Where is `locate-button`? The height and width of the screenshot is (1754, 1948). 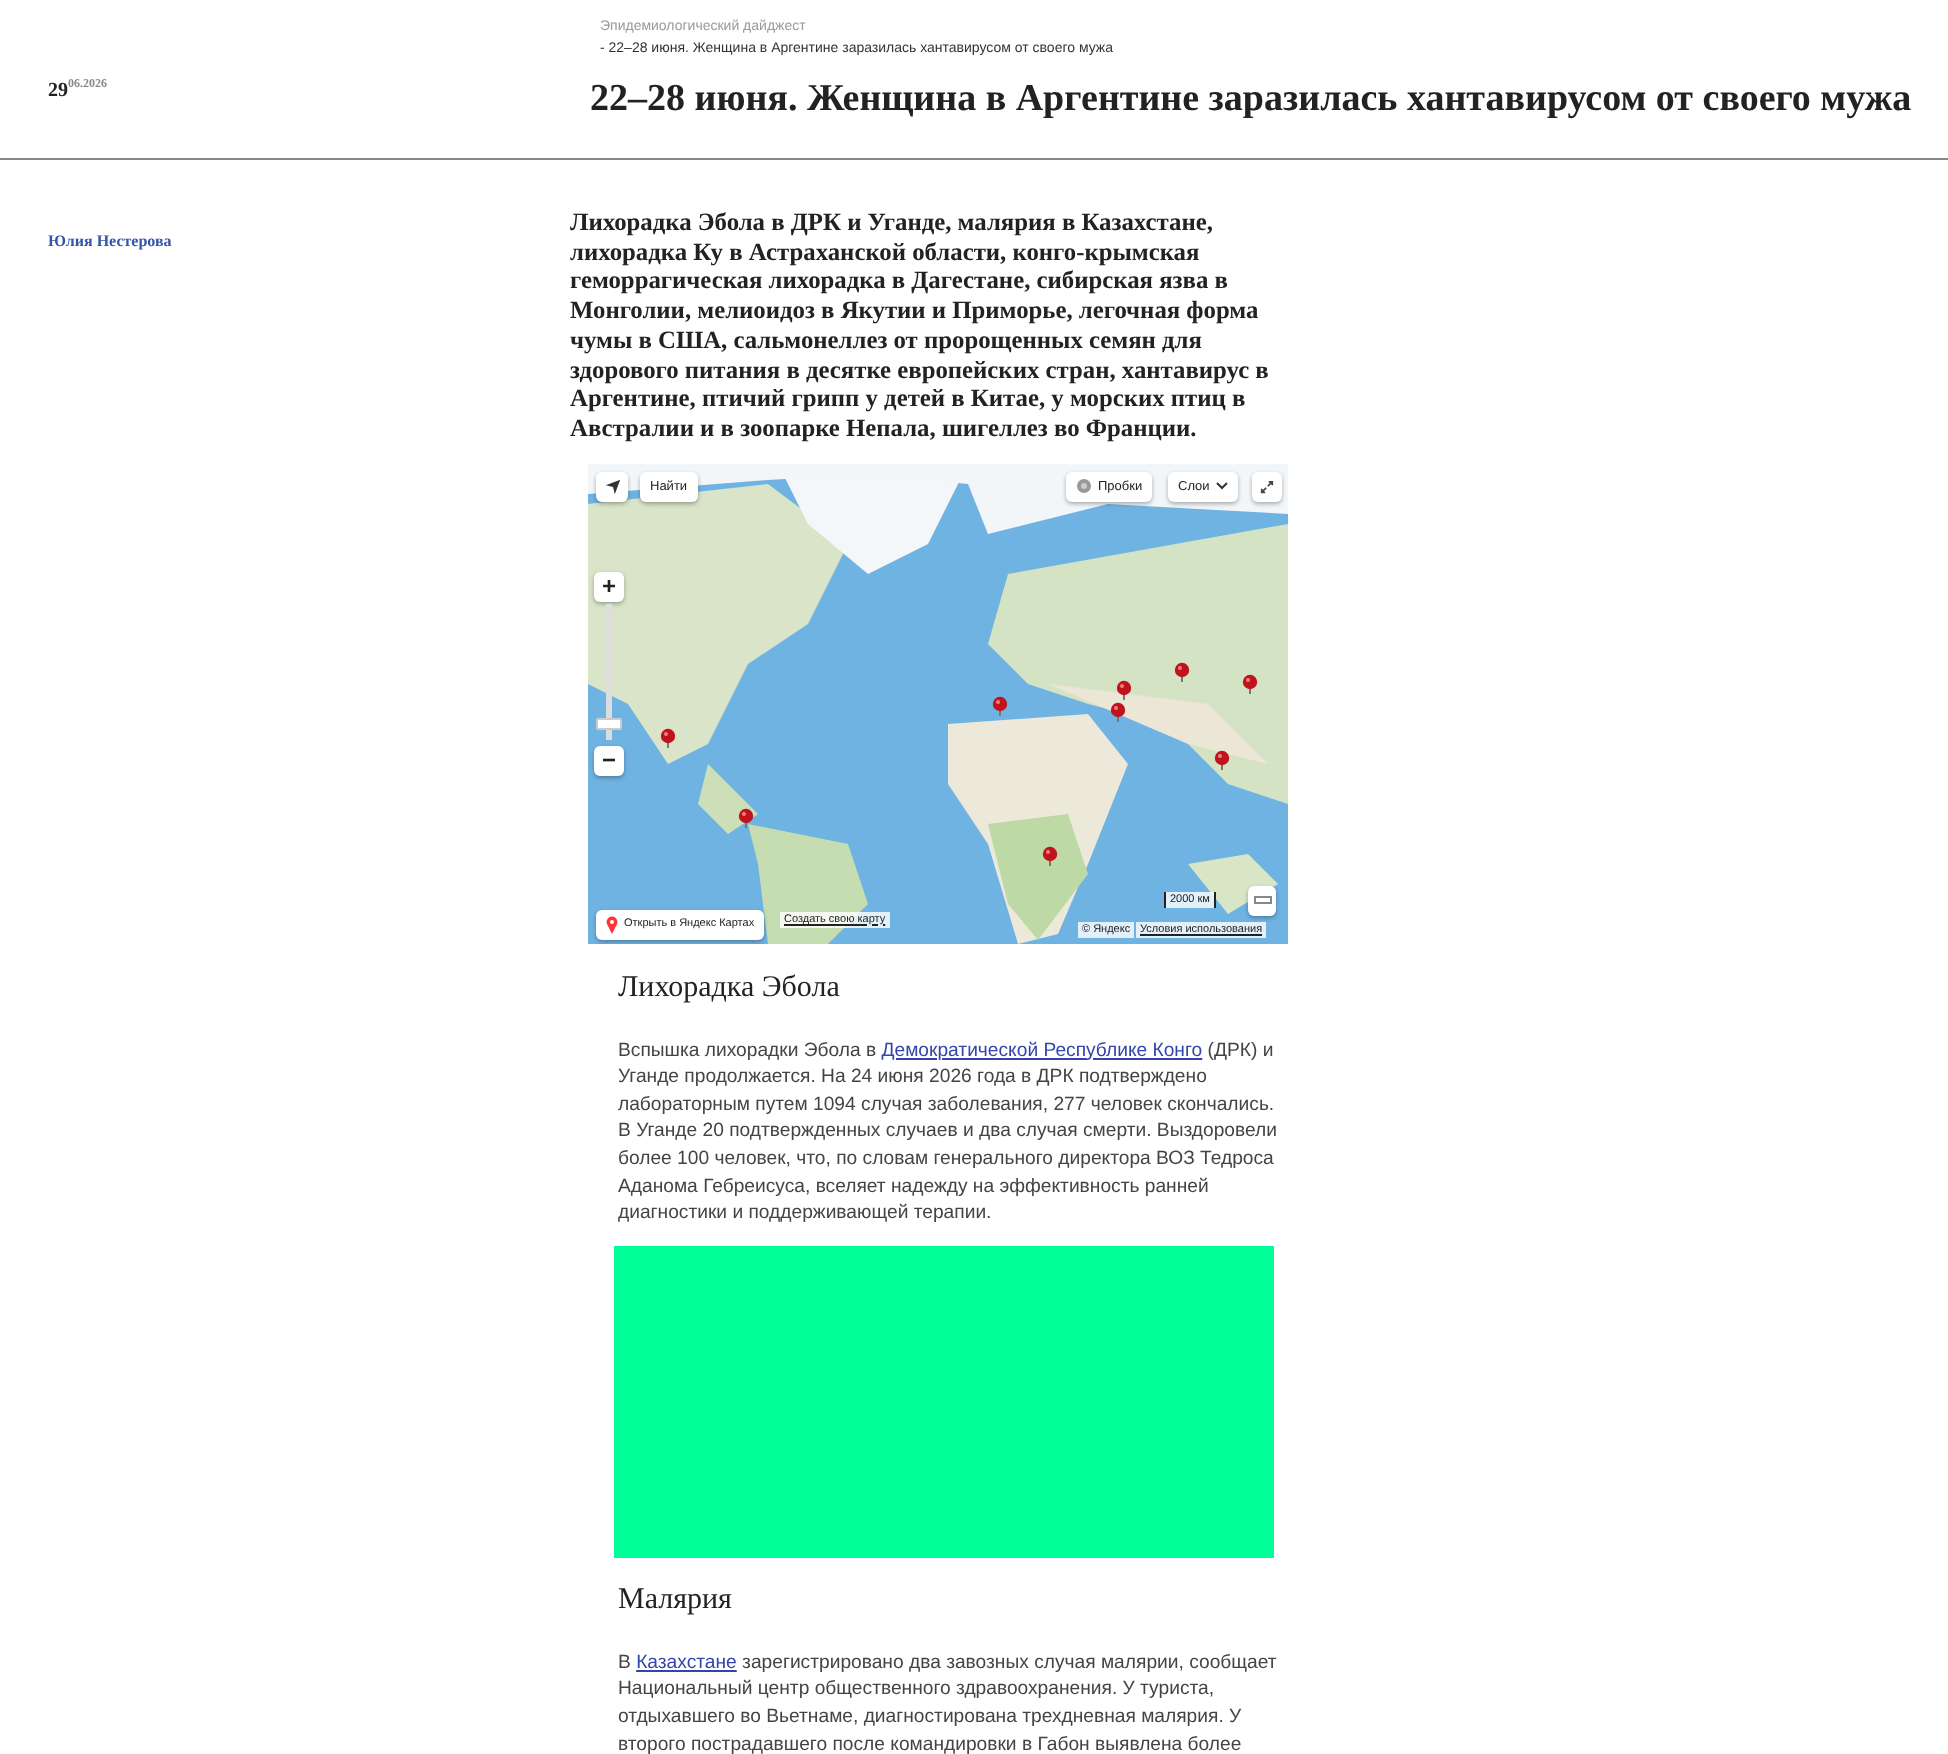
locate-button is located at coordinates (612, 486).